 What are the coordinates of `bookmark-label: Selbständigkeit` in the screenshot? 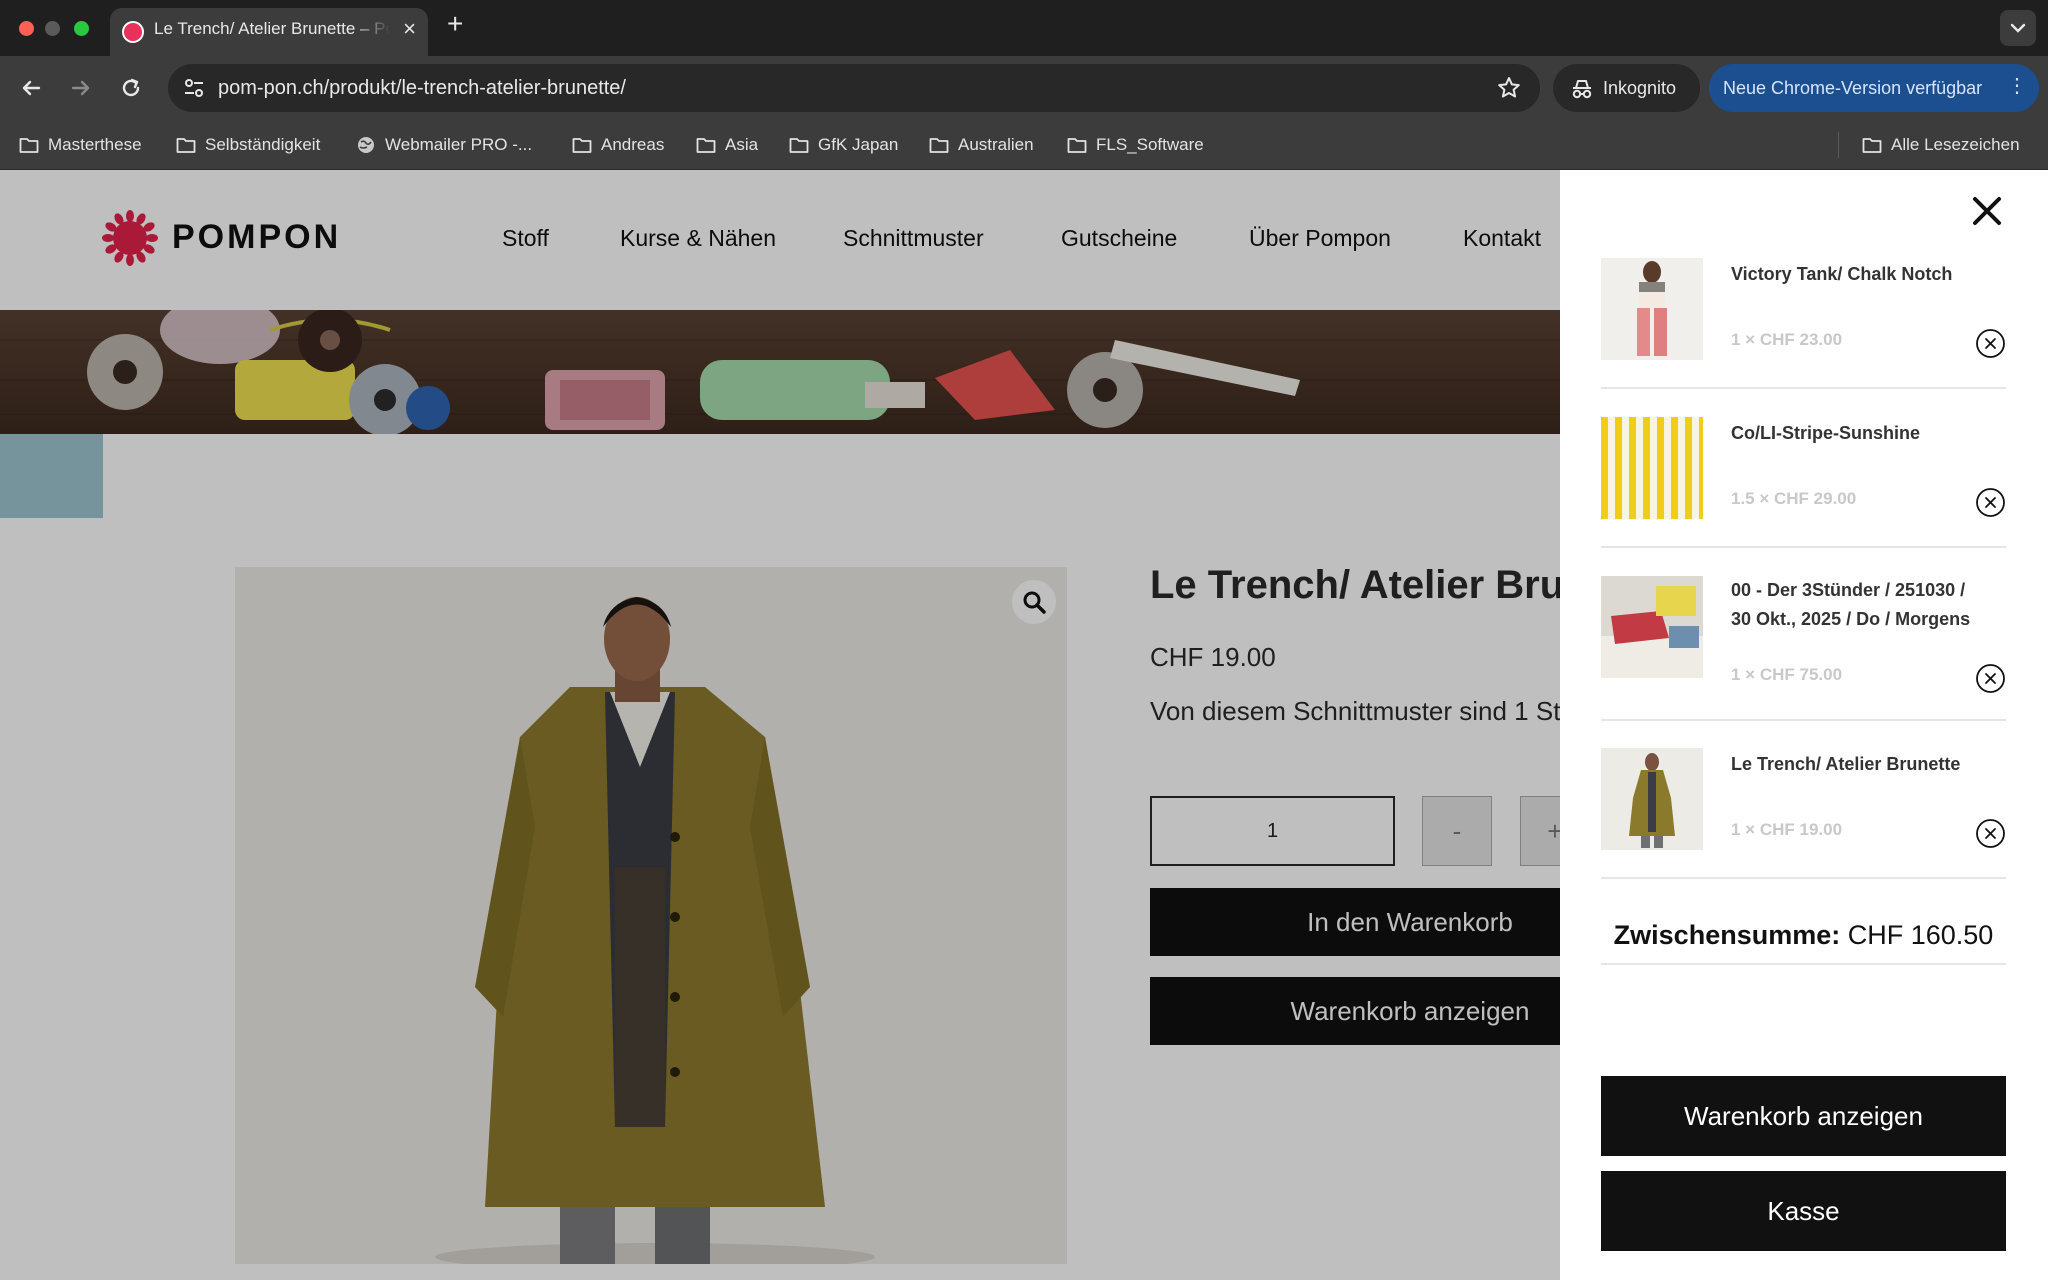 It's located at (263, 144).